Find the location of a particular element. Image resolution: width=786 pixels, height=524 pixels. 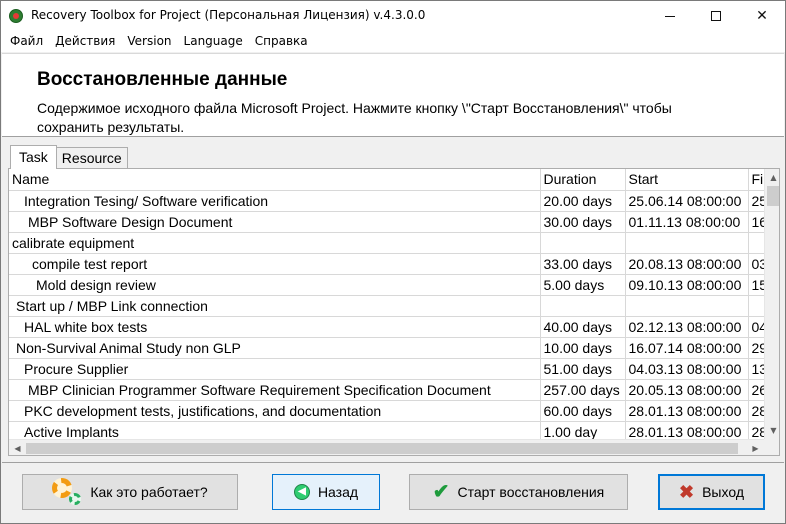

grid-cell-start: 20.08.13 08:00:00 is located at coordinates (687, 264).